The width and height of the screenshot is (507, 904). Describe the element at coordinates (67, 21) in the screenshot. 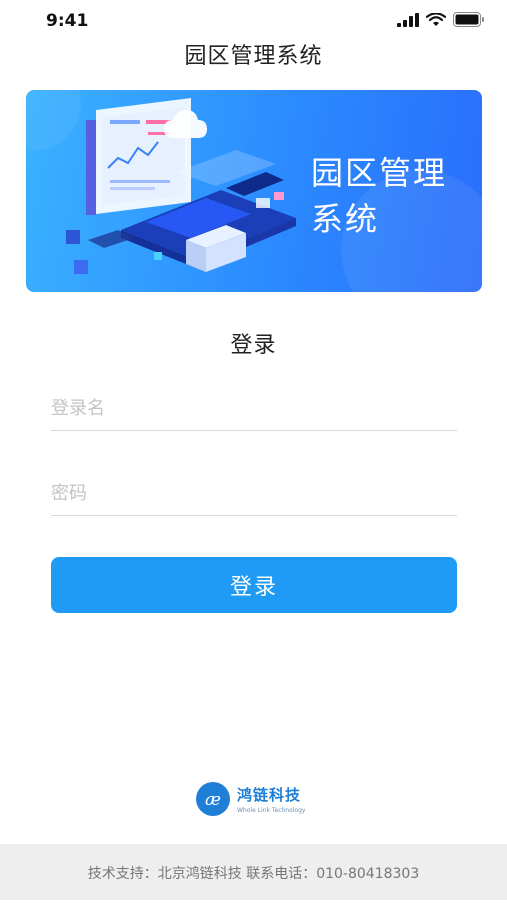

I see `status-time: 9:41` at that location.